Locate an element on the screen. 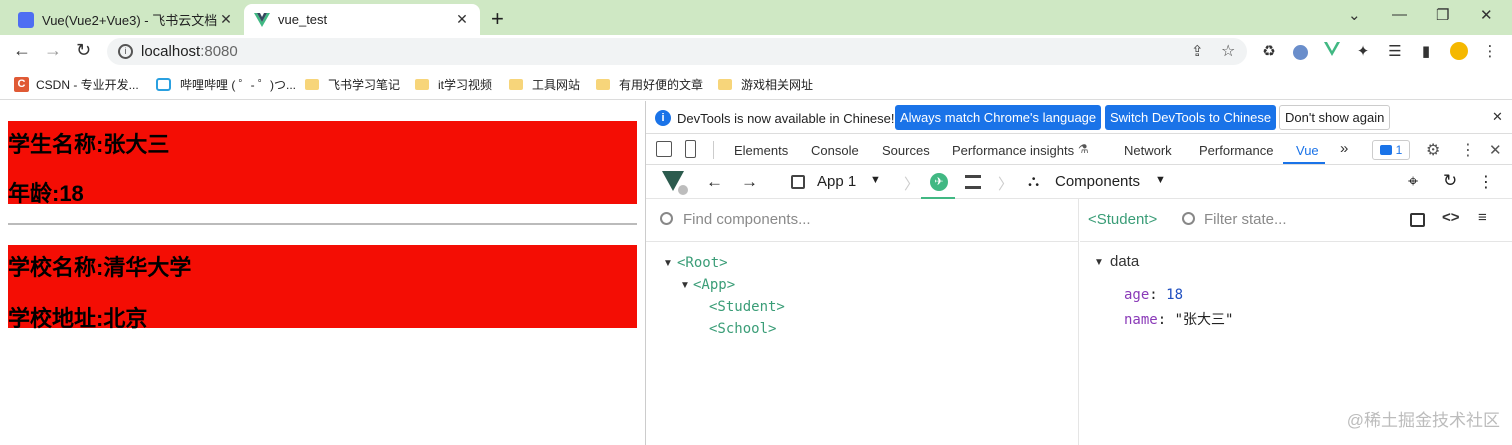 This screenshot has width=1512, height=445. tree-node-app: <App> is located at coordinates (714, 285).